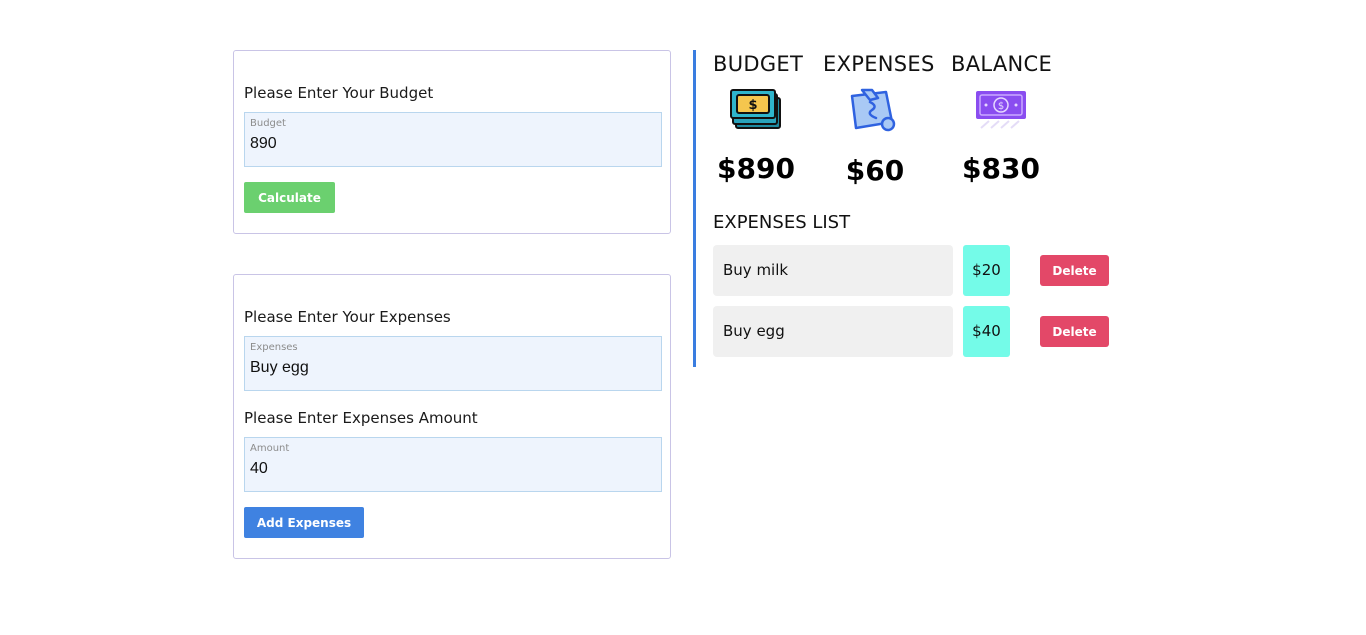 Image resolution: width=1366 pixels, height=635 pixels. Describe the element at coordinates (782, 222) in the screenshot. I see `expenses-list-title: EXPENSES LIST` at that location.